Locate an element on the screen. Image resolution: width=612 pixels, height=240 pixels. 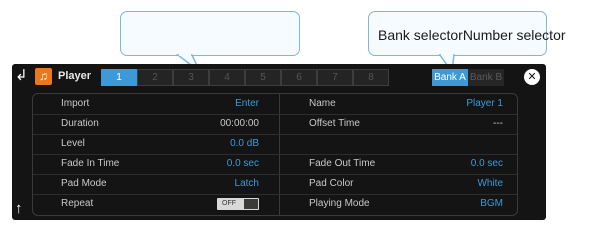
number-button-4: 4 is located at coordinates (227, 77).